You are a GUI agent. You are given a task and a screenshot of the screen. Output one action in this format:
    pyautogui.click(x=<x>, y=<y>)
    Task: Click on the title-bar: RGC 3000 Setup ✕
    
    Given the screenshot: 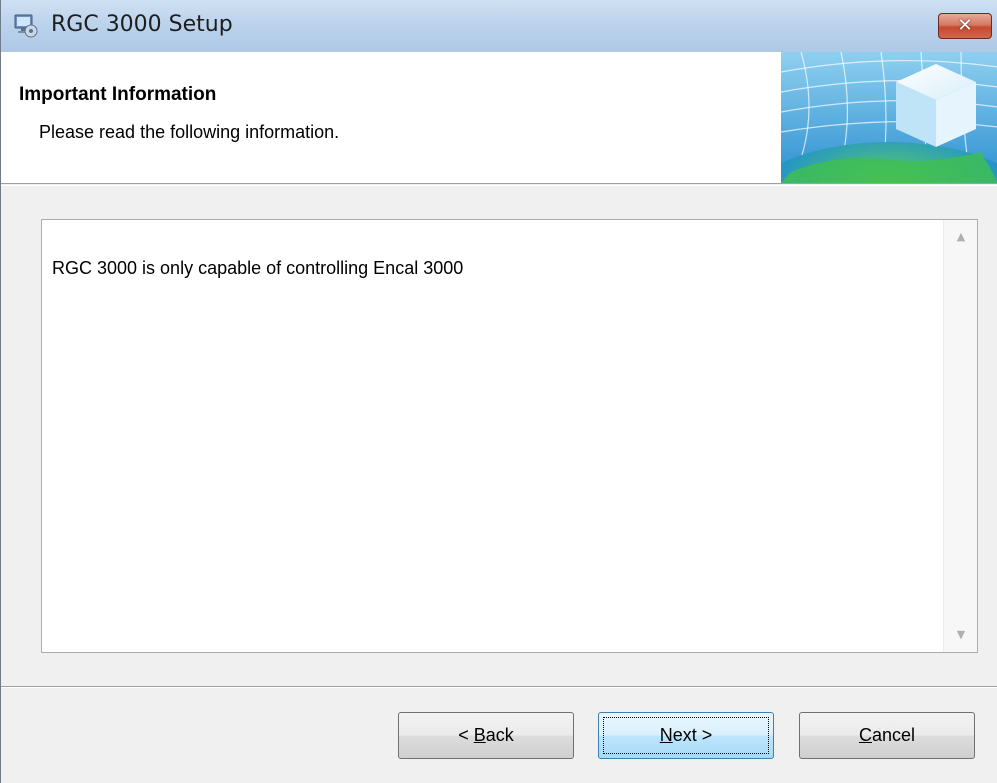 What is the action you would take?
    pyautogui.click(x=499, y=26)
    